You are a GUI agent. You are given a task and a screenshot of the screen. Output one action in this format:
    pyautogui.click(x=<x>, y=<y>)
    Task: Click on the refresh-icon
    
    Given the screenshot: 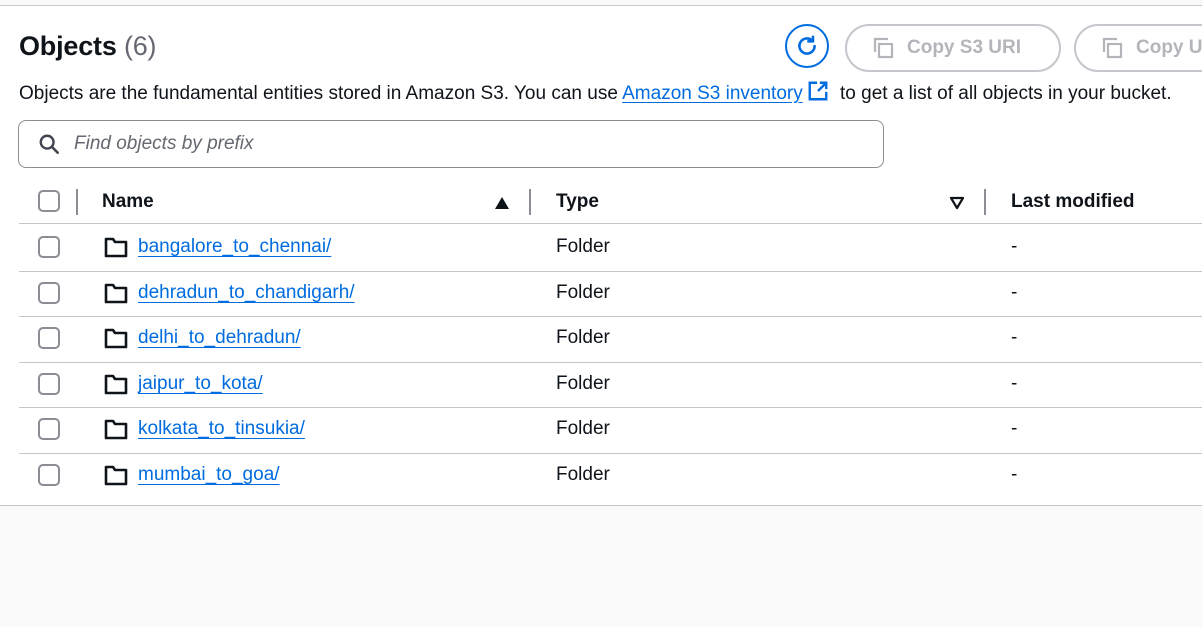 What is the action you would take?
    pyautogui.click(x=807, y=45)
    